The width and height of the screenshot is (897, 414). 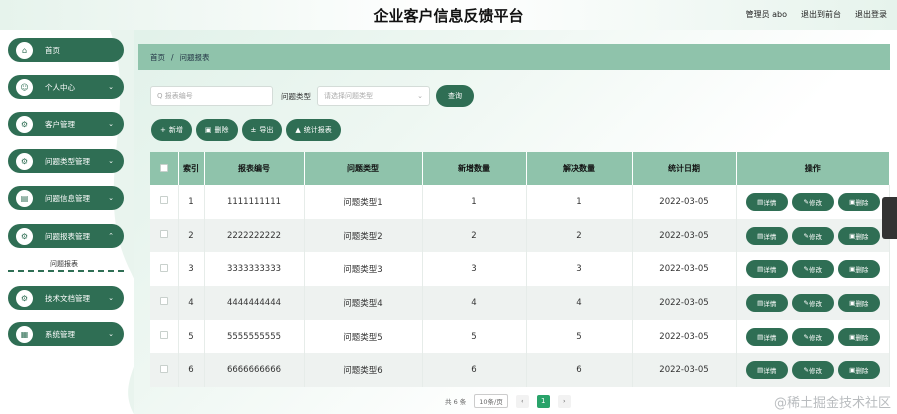 I want to click on table-row: 5 5555555555 问题类型5 5 5 2022-03-05 ▤ 详情 ✎ 修改 ▣ 删除, so click(x=520, y=336).